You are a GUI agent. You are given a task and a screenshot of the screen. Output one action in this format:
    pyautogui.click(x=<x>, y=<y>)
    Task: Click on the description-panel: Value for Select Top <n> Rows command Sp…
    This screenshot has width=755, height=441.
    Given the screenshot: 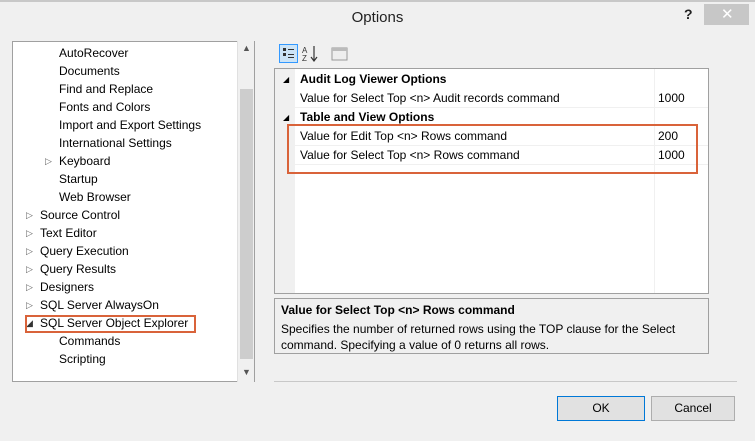 What is the action you would take?
    pyautogui.click(x=491, y=326)
    